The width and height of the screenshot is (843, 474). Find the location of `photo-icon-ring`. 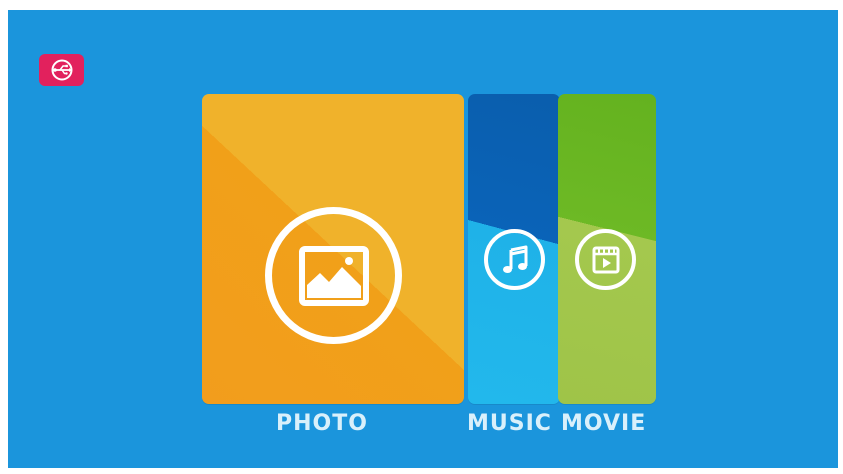

photo-icon-ring is located at coordinates (333, 275).